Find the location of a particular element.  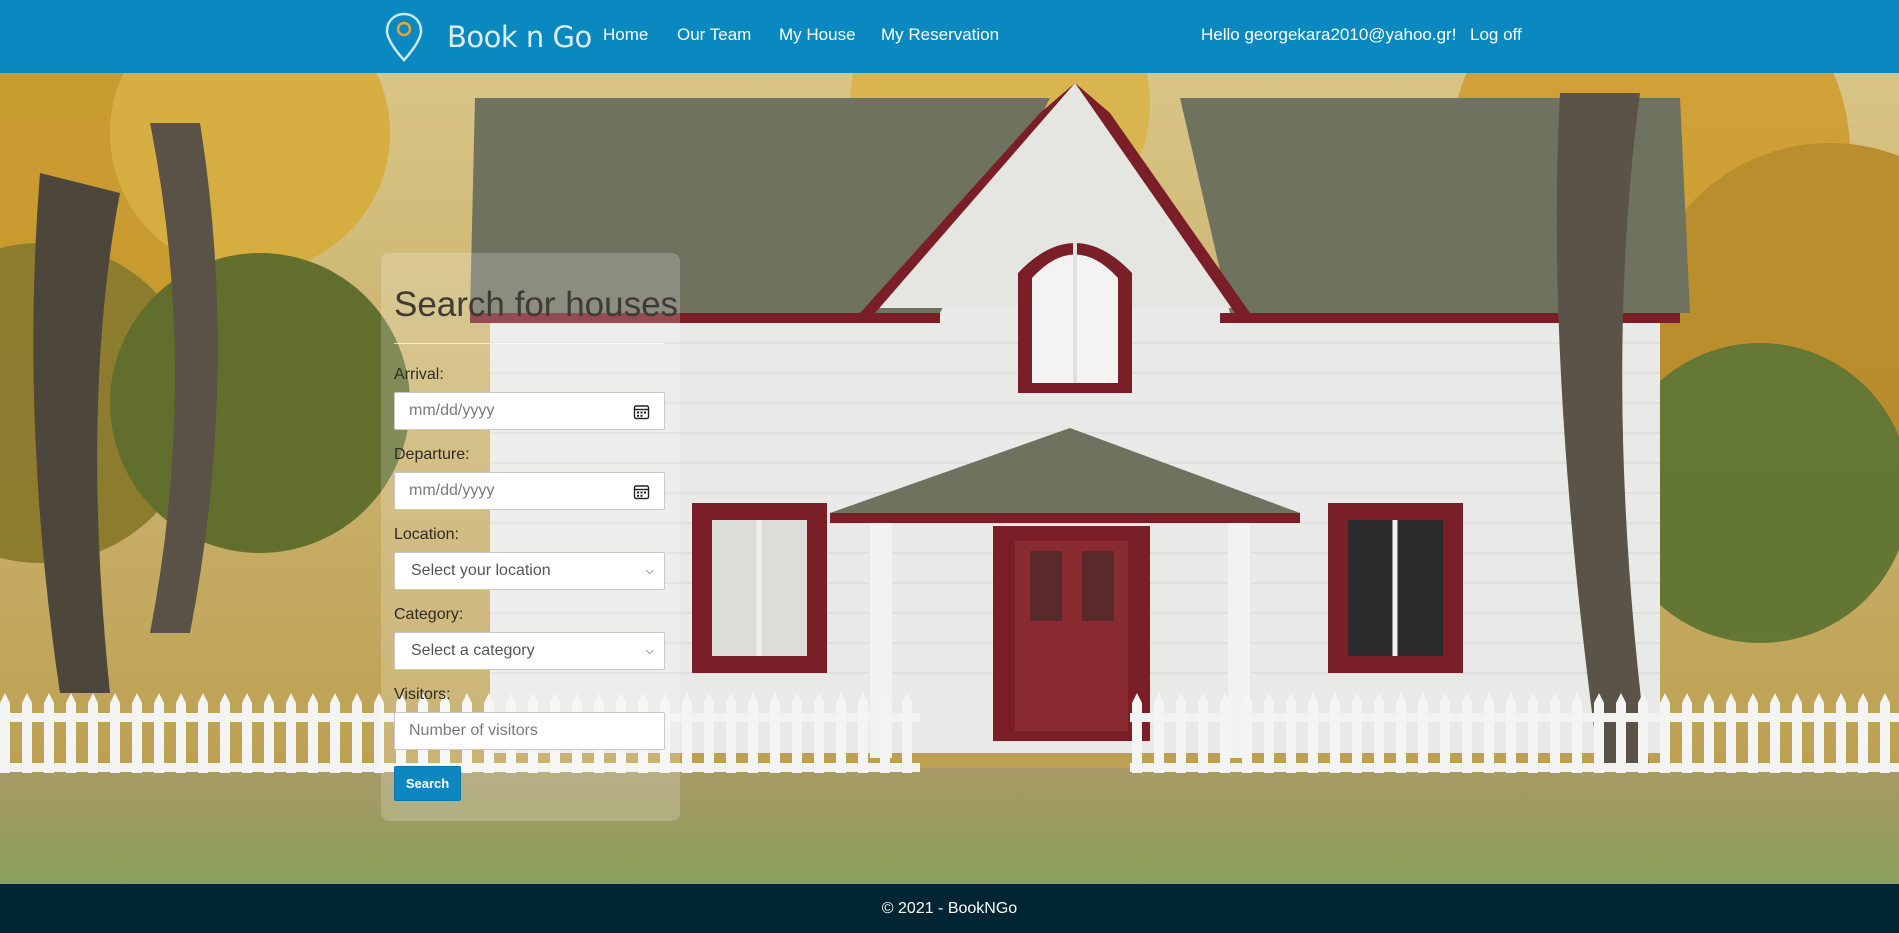

nav-our-team: Our Team is located at coordinates (714, 35).